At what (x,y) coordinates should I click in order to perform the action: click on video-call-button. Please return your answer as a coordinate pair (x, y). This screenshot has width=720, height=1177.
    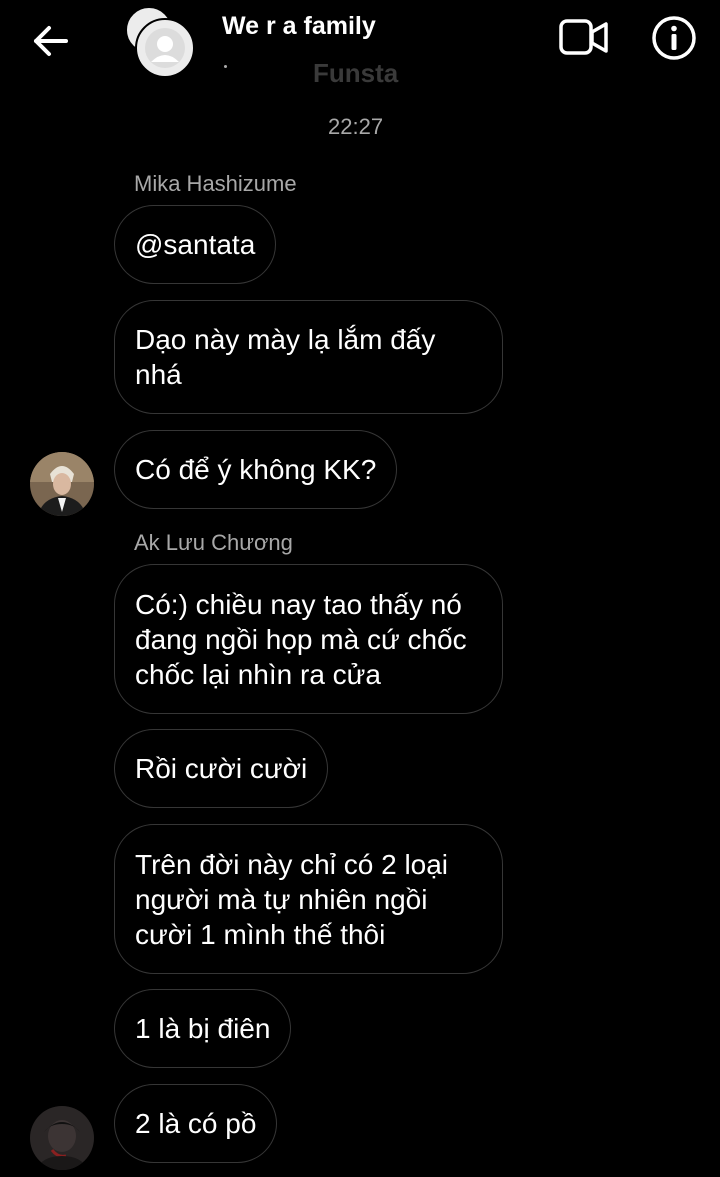
    Looking at the image, I should click on (584, 38).